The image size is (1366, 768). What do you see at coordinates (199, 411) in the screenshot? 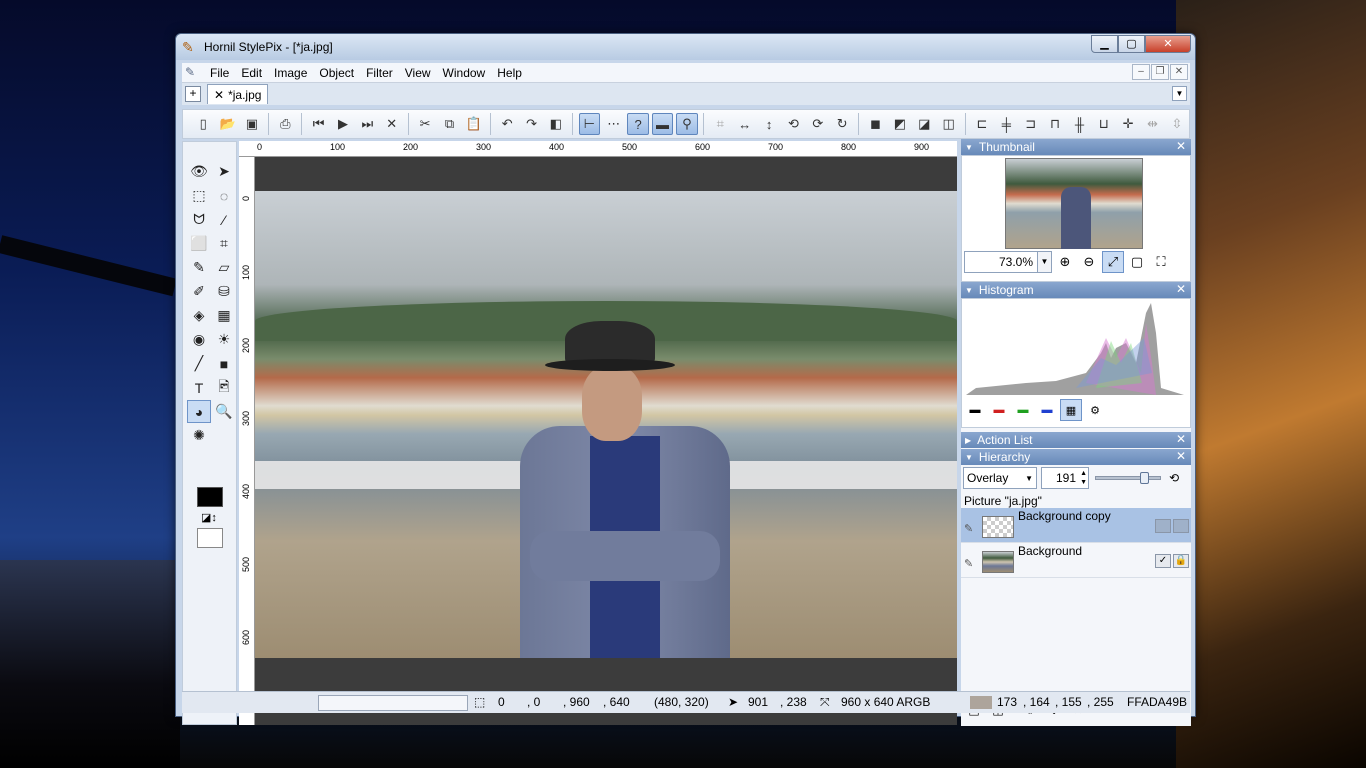
I see `color-picker-tool-icon: ◕` at bounding box center [199, 411].